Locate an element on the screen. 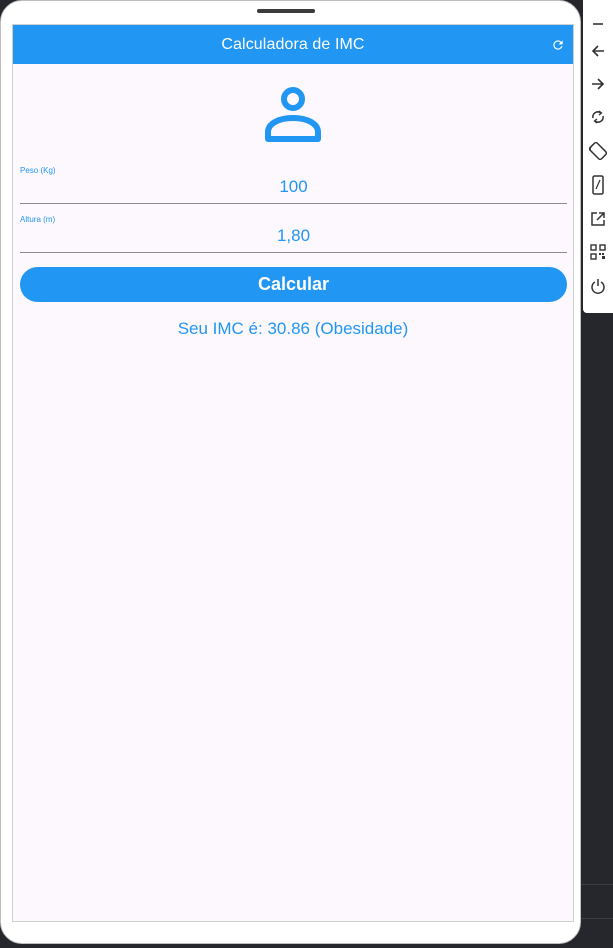  rotate-device-button is located at coordinates (598, 151).